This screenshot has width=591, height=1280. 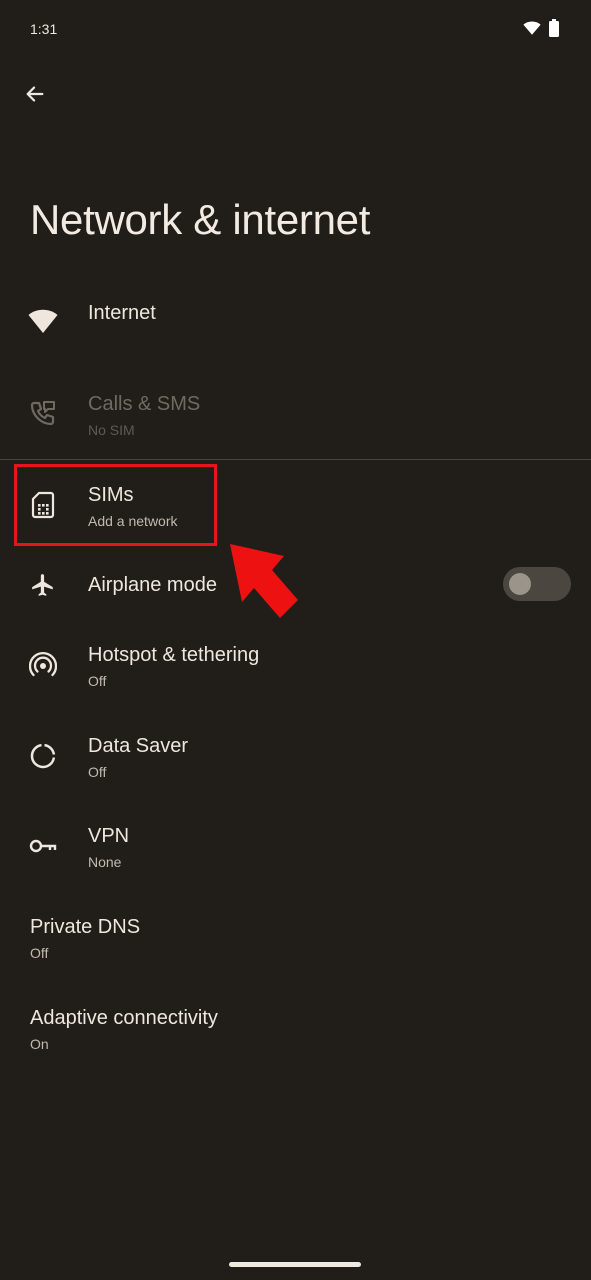 I want to click on item-subtitle: None, so click(x=105, y=862).